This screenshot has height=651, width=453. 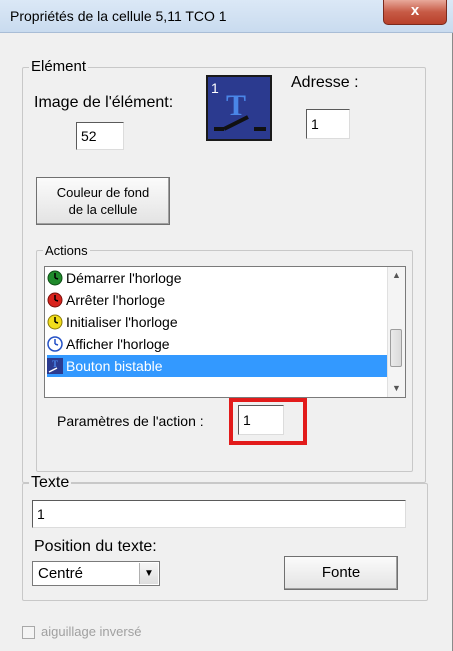 I want to click on element-image-preview: 1 T, so click(x=239, y=108).